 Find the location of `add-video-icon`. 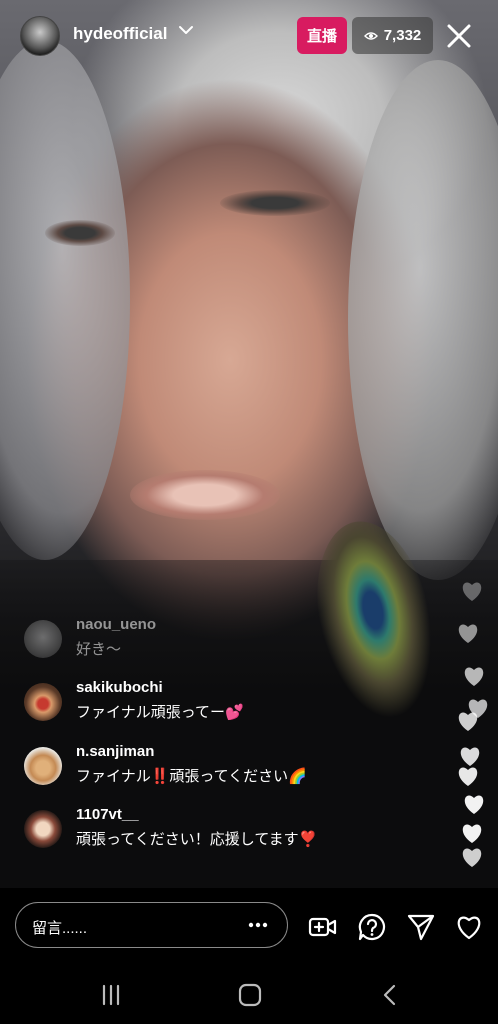

add-video-icon is located at coordinates (323, 927).